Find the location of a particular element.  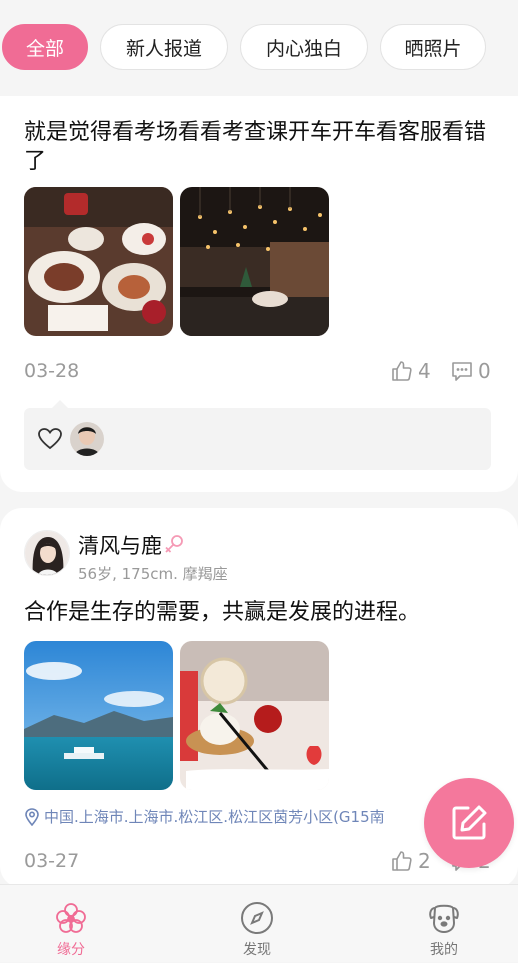

nav-mine: 我的 is located at coordinates (444, 924).